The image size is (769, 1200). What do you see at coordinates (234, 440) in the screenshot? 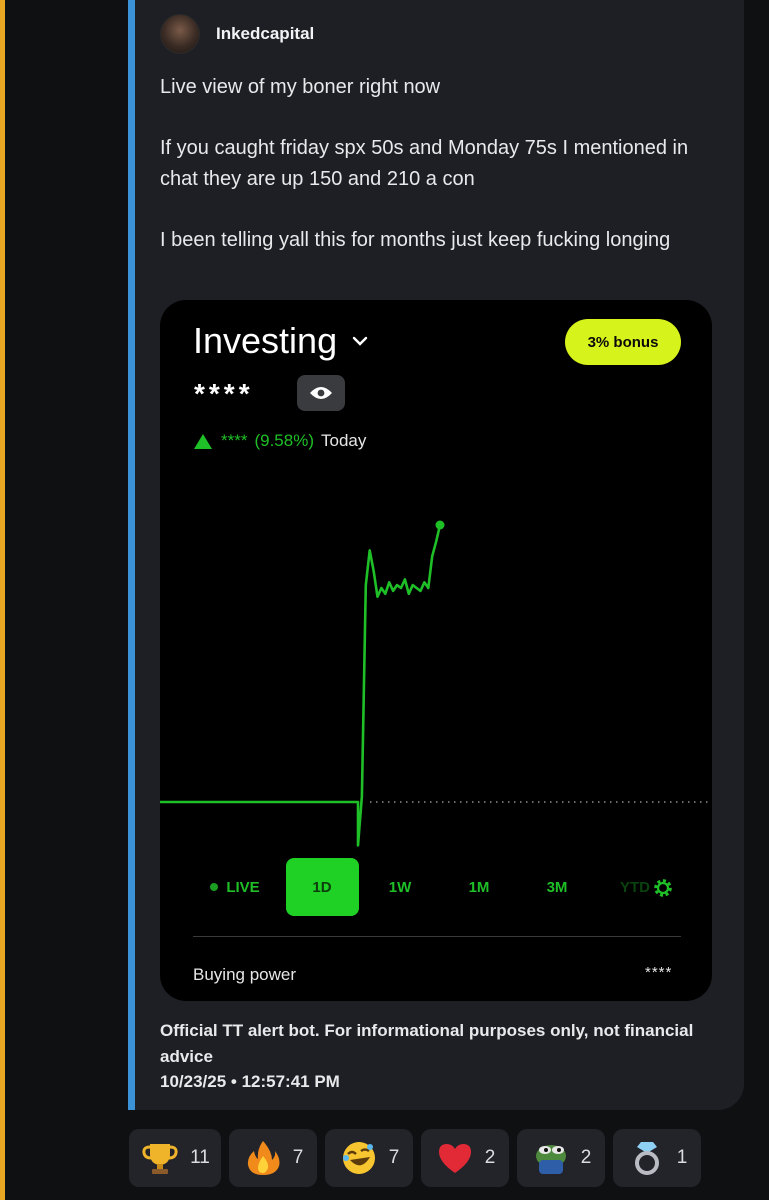
I see `change-amount: ****` at bounding box center [234, 440].